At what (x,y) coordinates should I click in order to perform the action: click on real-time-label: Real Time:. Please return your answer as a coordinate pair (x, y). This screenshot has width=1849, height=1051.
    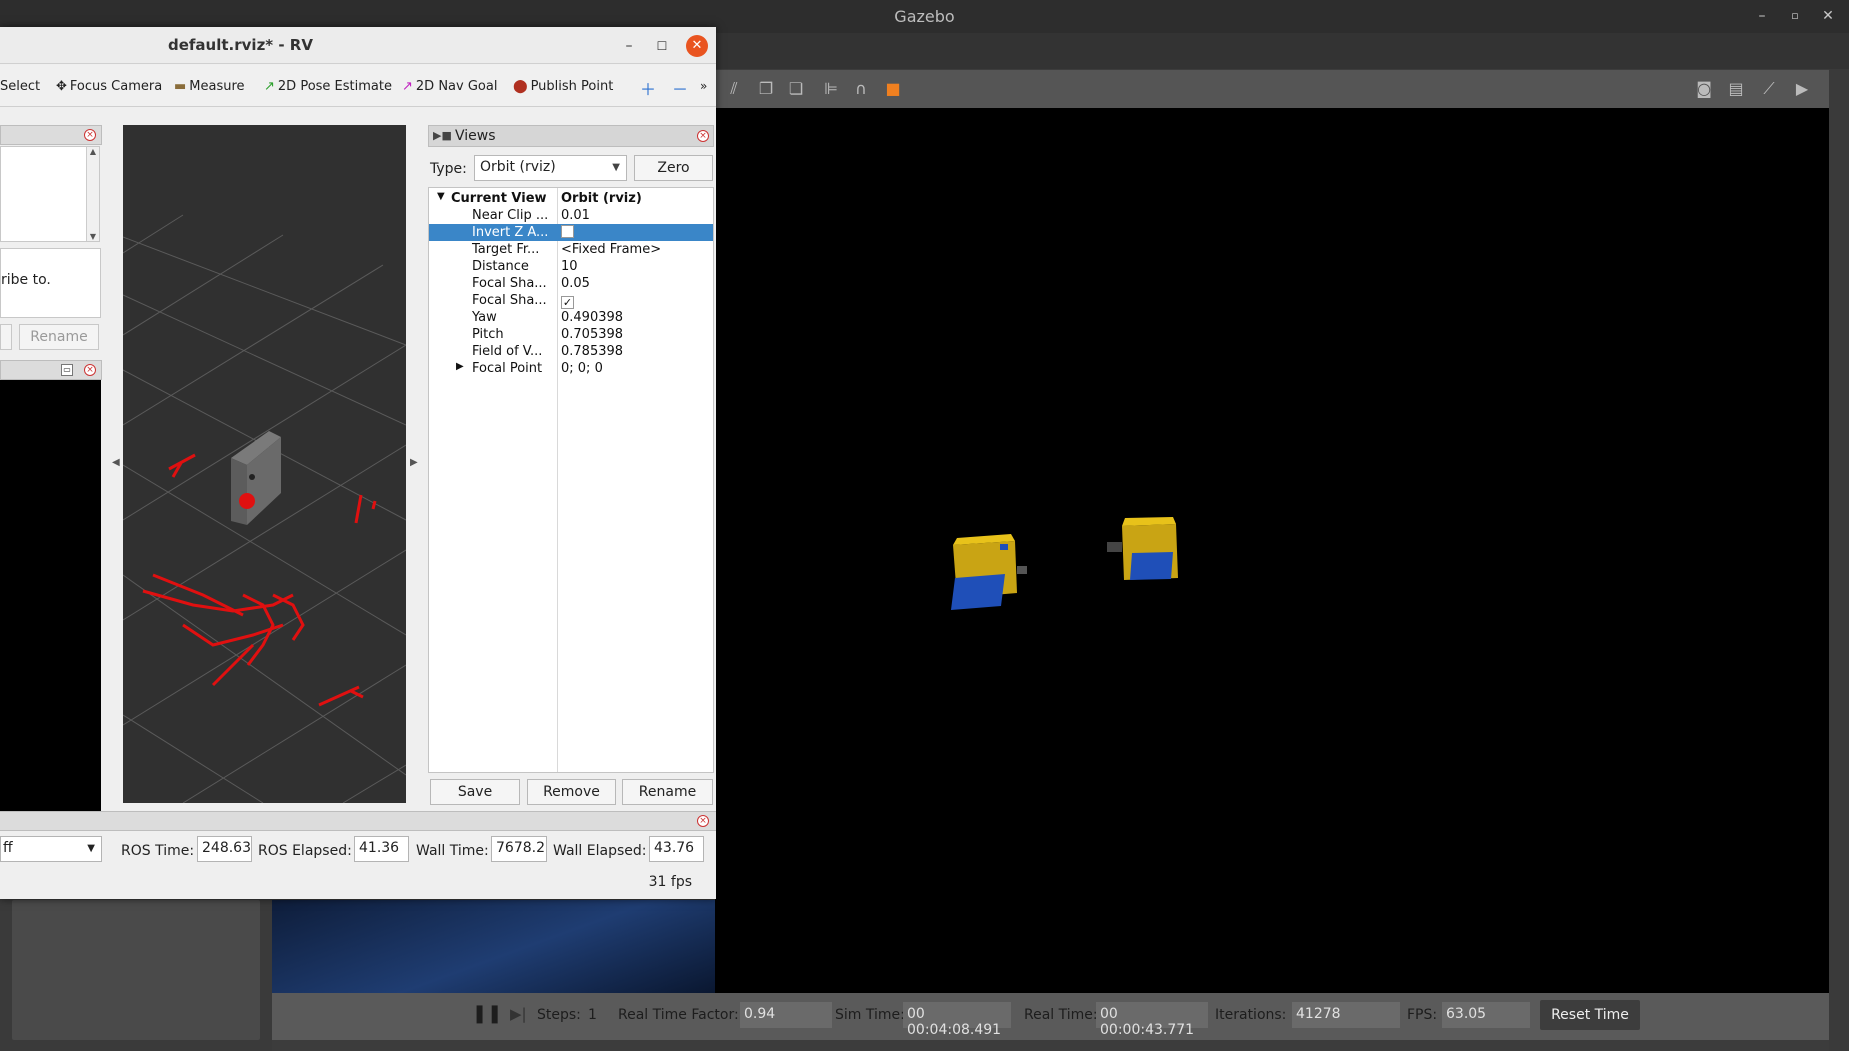
    Looking at the image, I should click on (1061, 1015).